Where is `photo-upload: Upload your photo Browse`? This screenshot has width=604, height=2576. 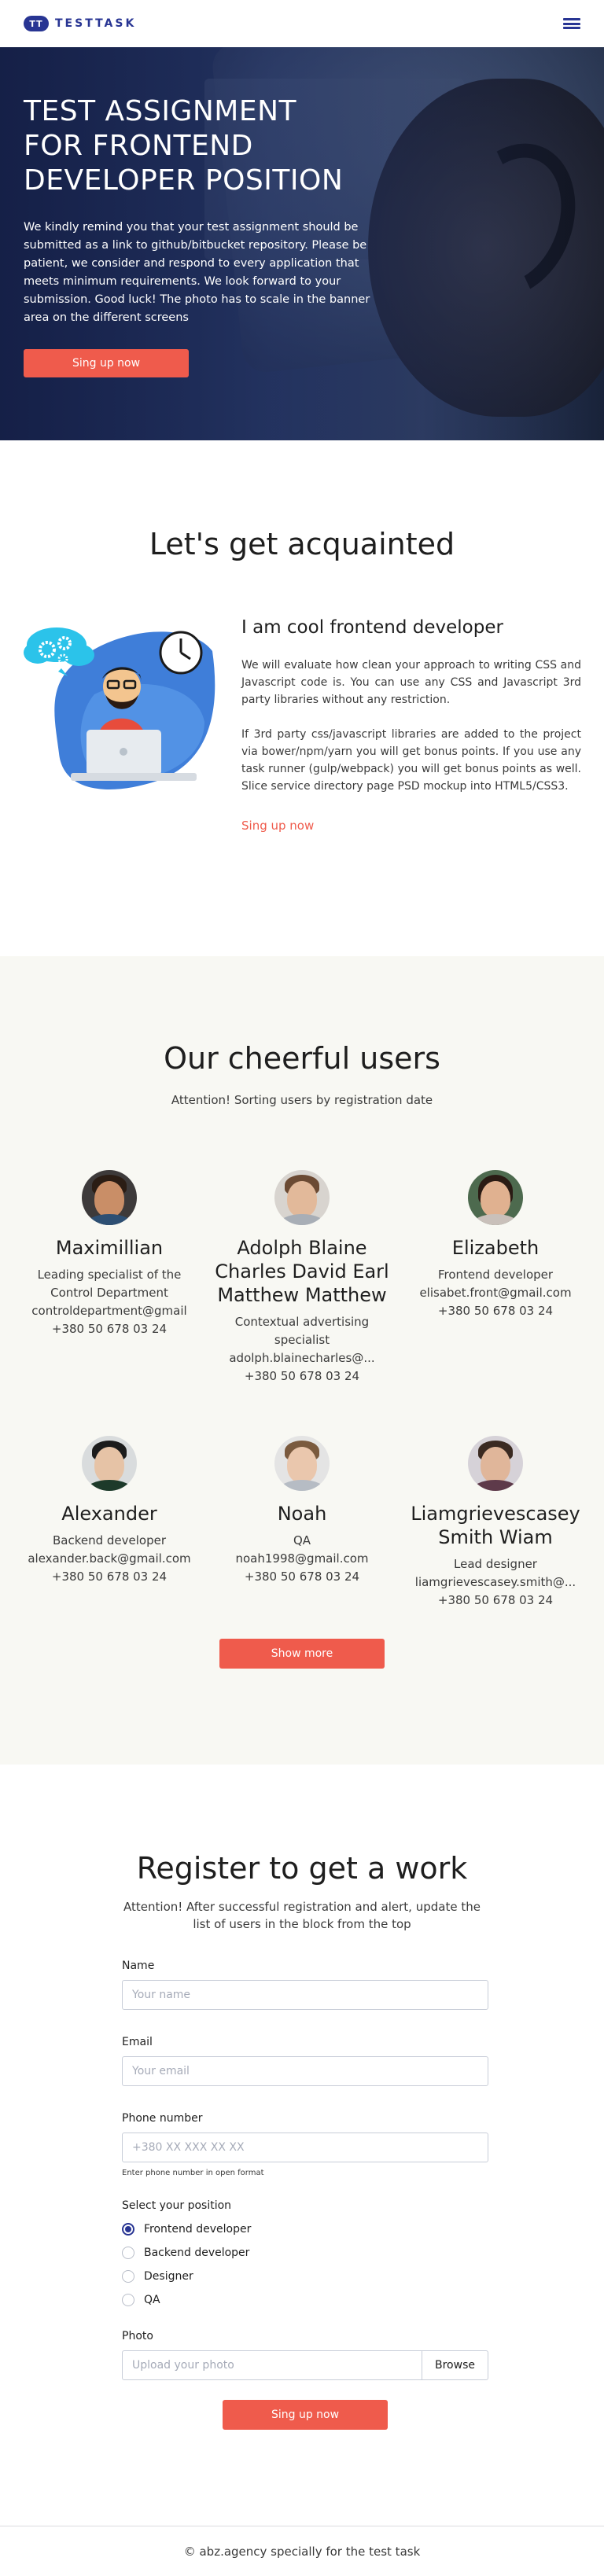
photo-upload: Upload your photo Browse is located at coordinates (305, 2365).